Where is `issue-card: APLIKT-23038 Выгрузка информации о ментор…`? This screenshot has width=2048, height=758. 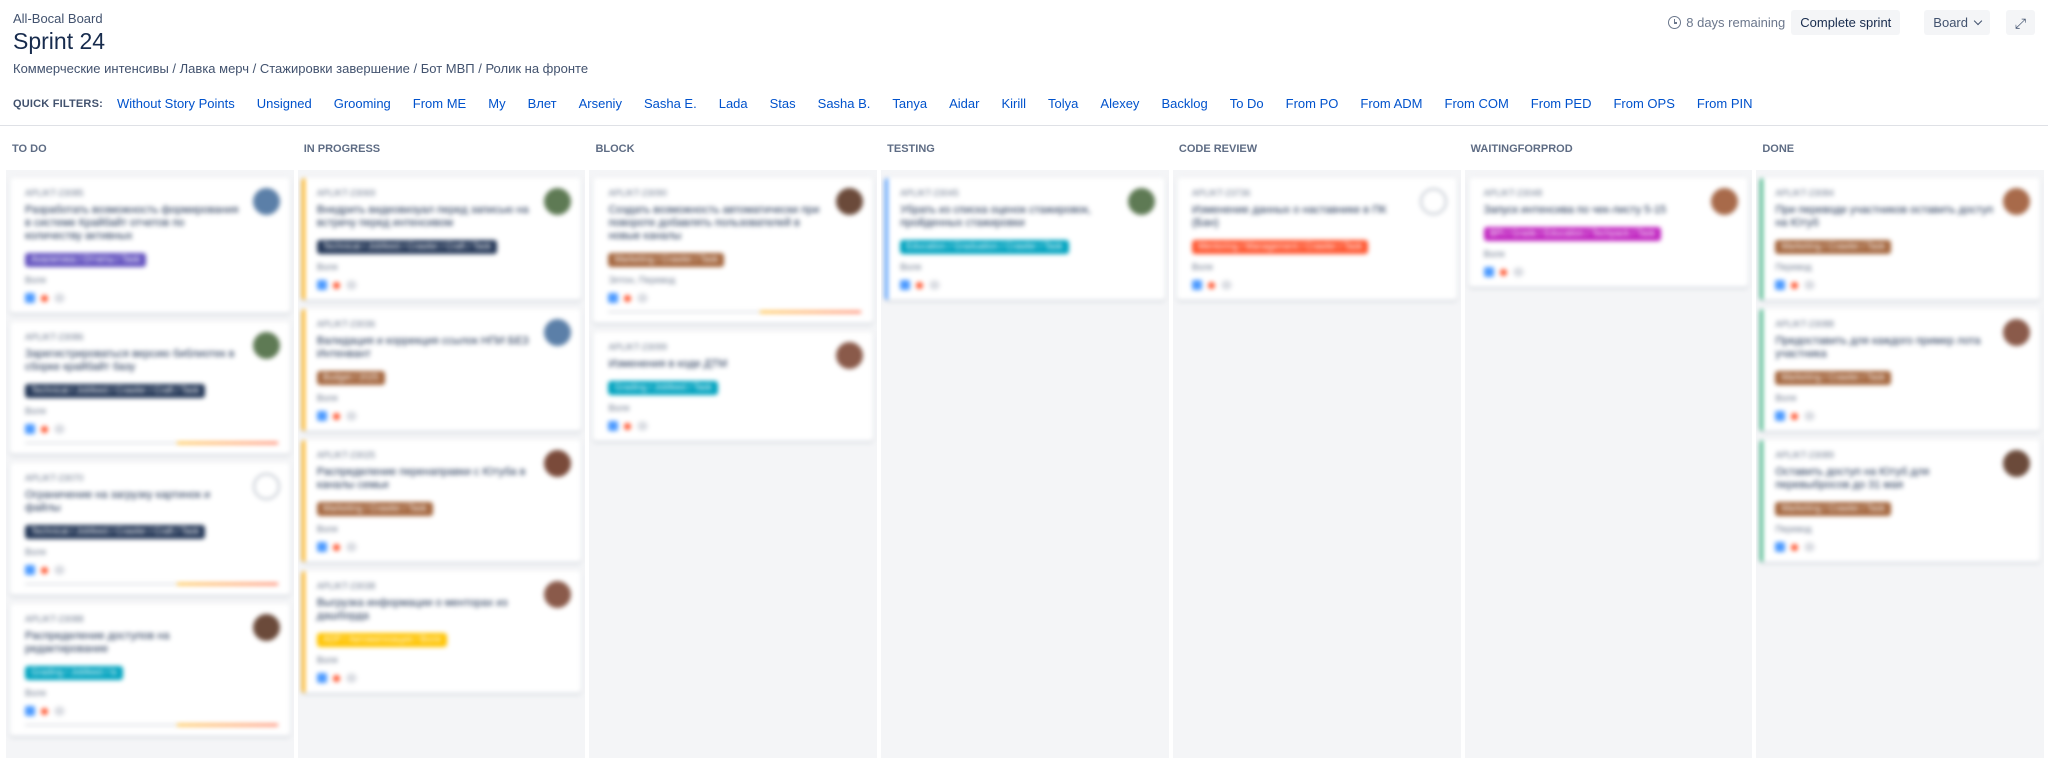 issue-card: APLIKT-23038 Выгрузка информации о ментор… is located at coordinates (441, 632).